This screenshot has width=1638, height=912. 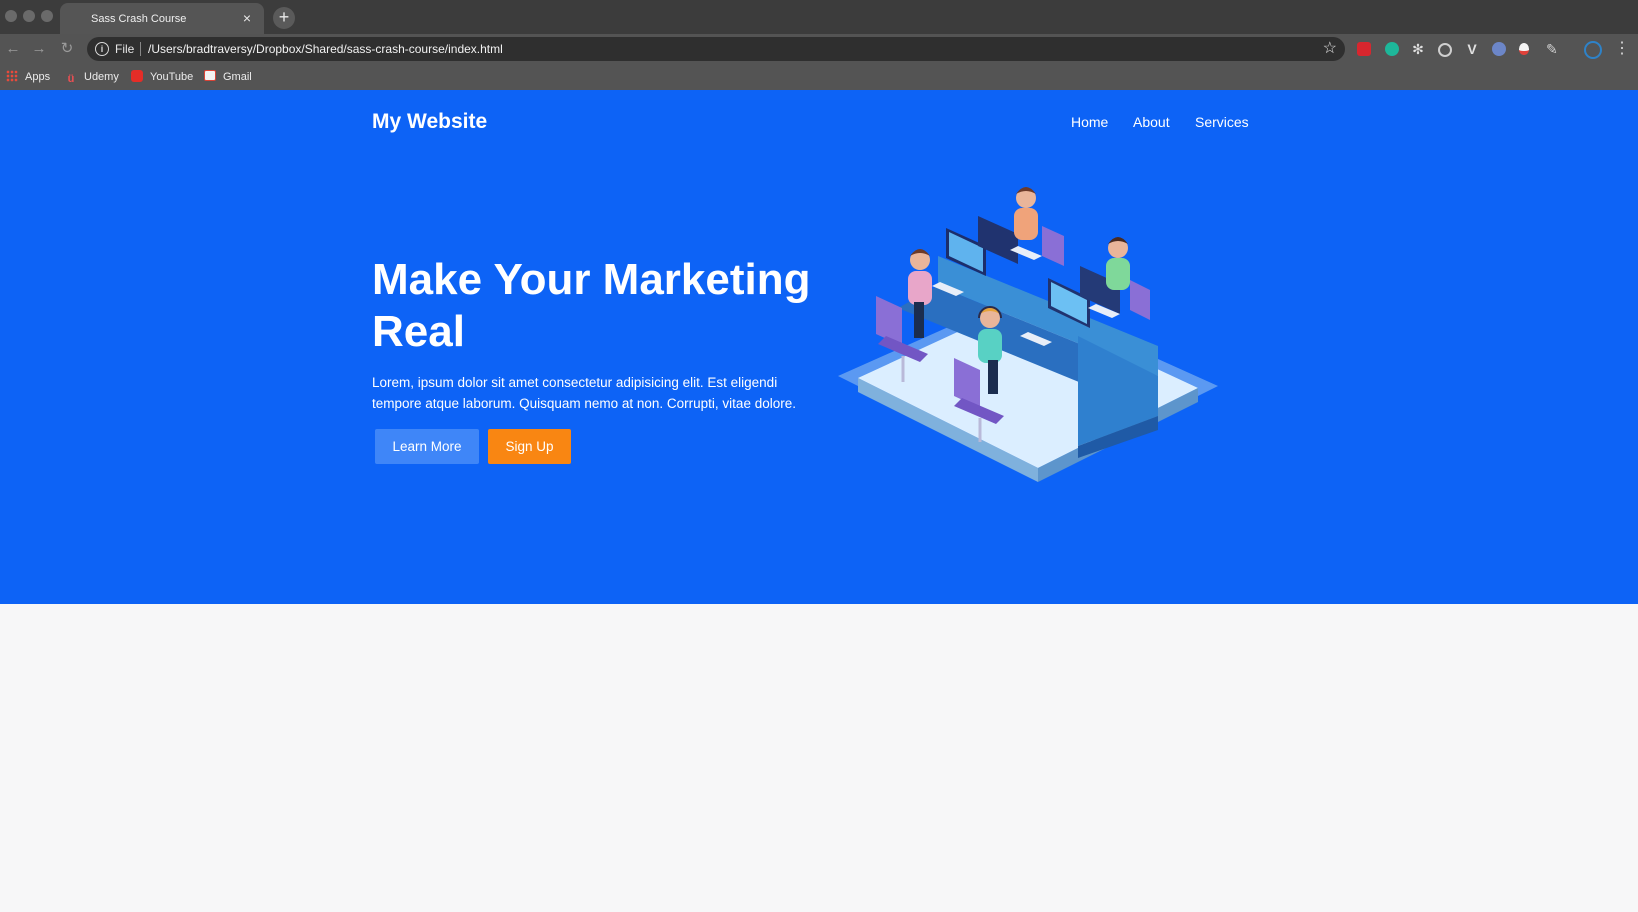 I want to click on bookmark-star-icon: ☆, so click(x=1330, y=49).